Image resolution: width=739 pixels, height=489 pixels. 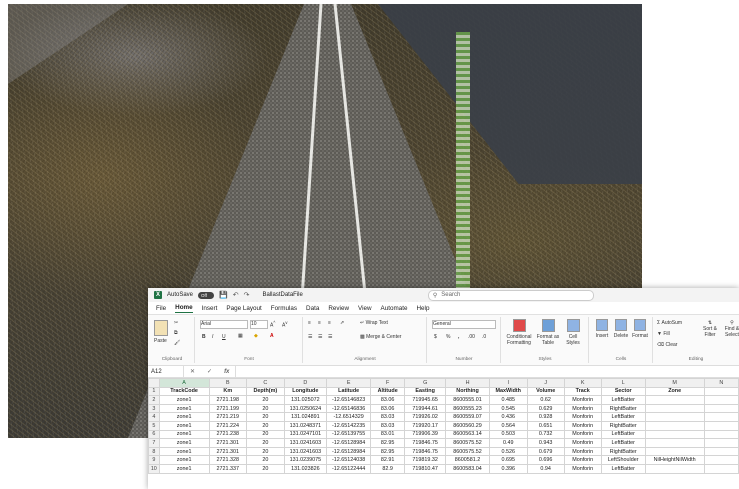 I want to click on conditional-formatting-button: Conditional Formatting, so click(x=519, y=332).